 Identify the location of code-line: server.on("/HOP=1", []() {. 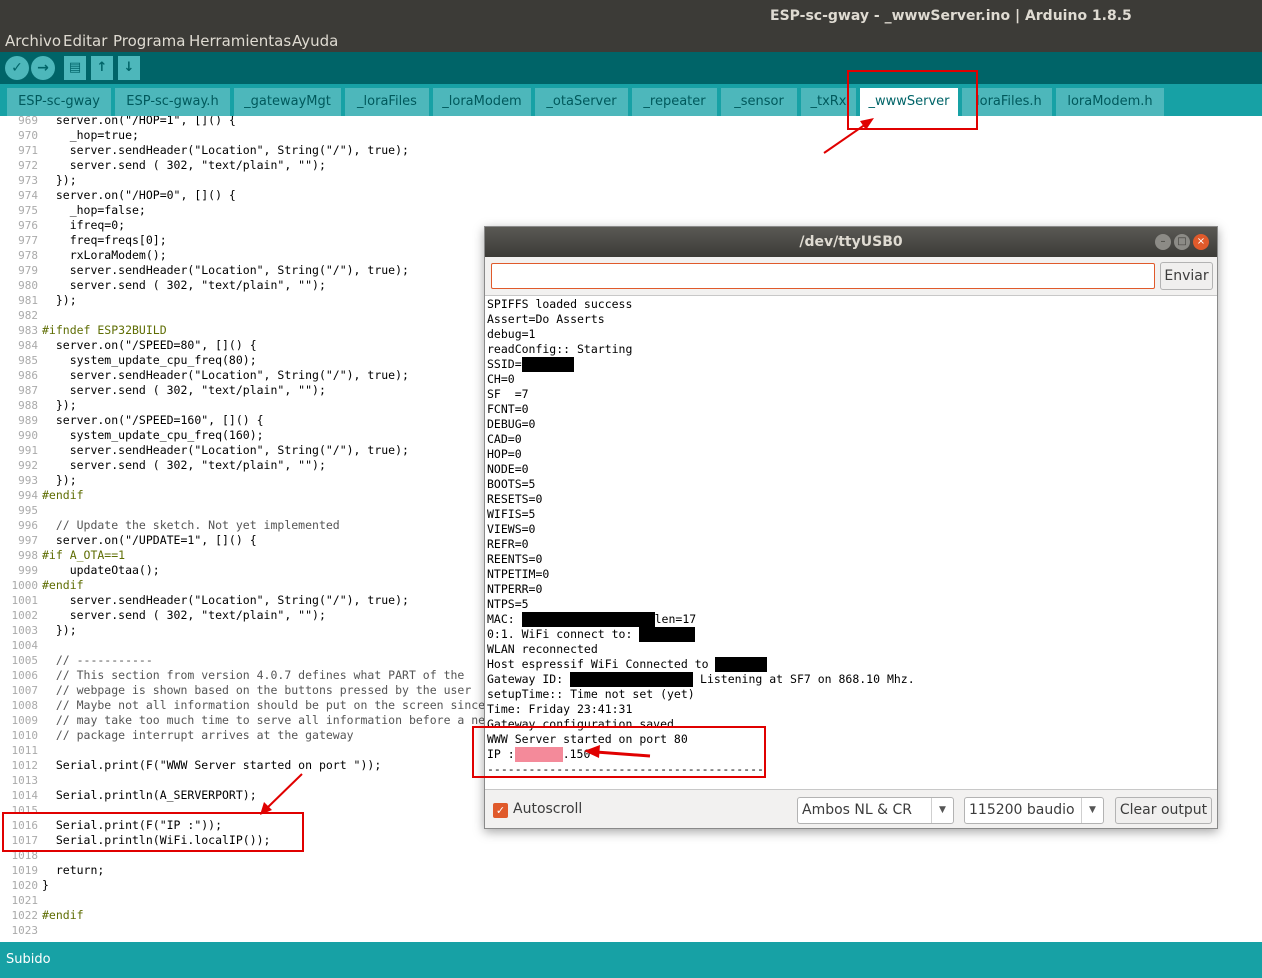
(139, 121).